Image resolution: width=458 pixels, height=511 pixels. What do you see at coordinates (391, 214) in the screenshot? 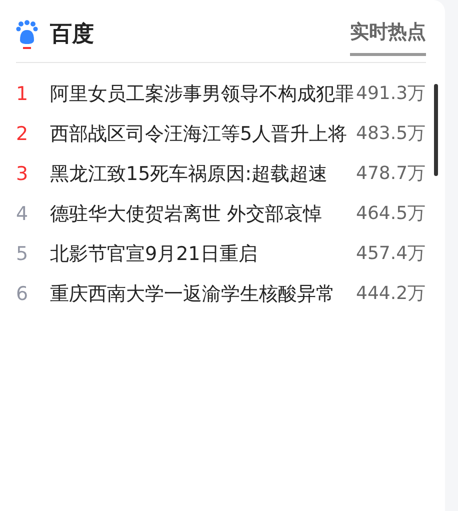
I see `heat-count: 464.5万` at bounding box center [391, 214].